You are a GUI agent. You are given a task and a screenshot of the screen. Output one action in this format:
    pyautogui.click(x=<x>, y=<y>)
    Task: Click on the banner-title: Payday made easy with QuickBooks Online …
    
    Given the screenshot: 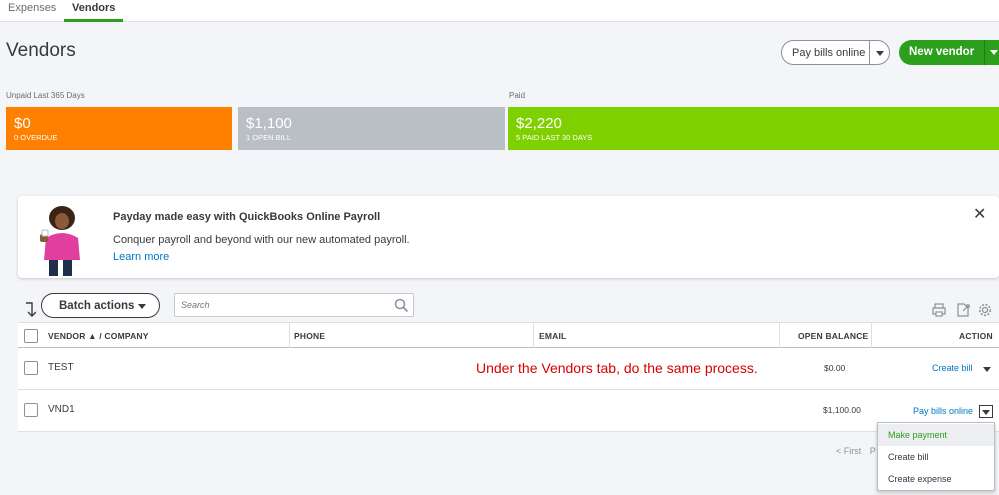 What is the action you would take?
    pyautogui.click(x=247, y=217)
    